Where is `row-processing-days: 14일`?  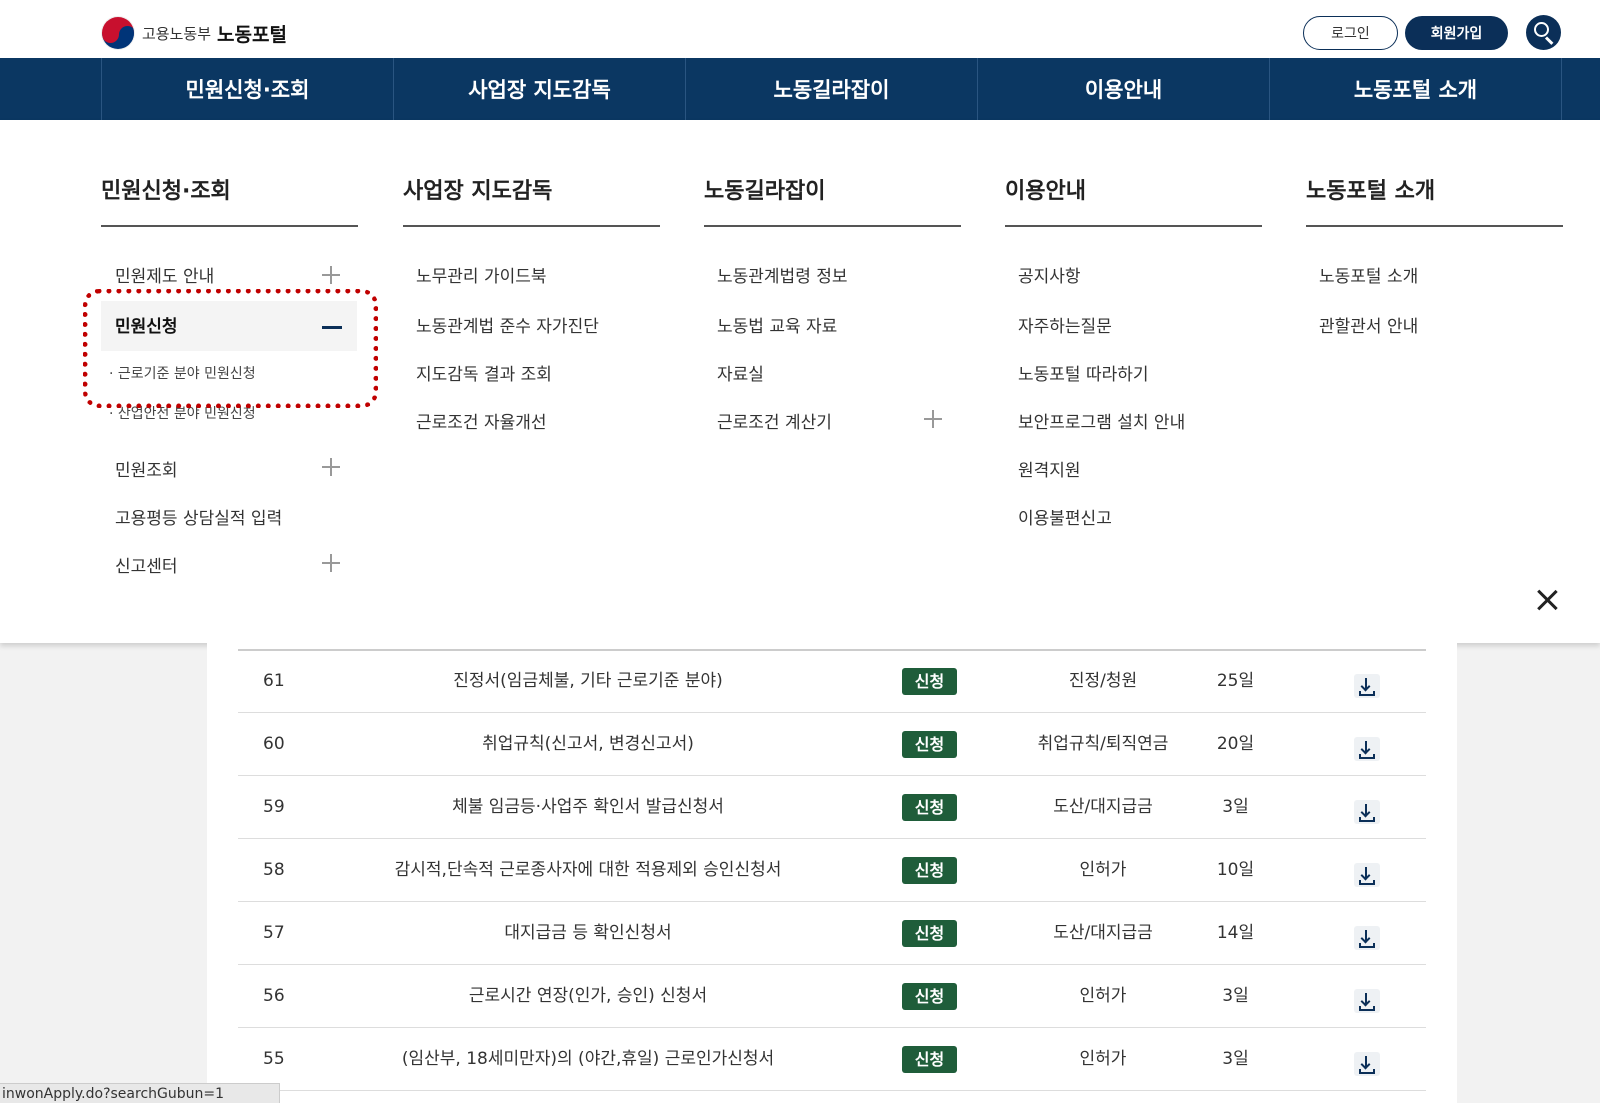
row-processing-days: 14일 is located at coordinates (1235, 933).